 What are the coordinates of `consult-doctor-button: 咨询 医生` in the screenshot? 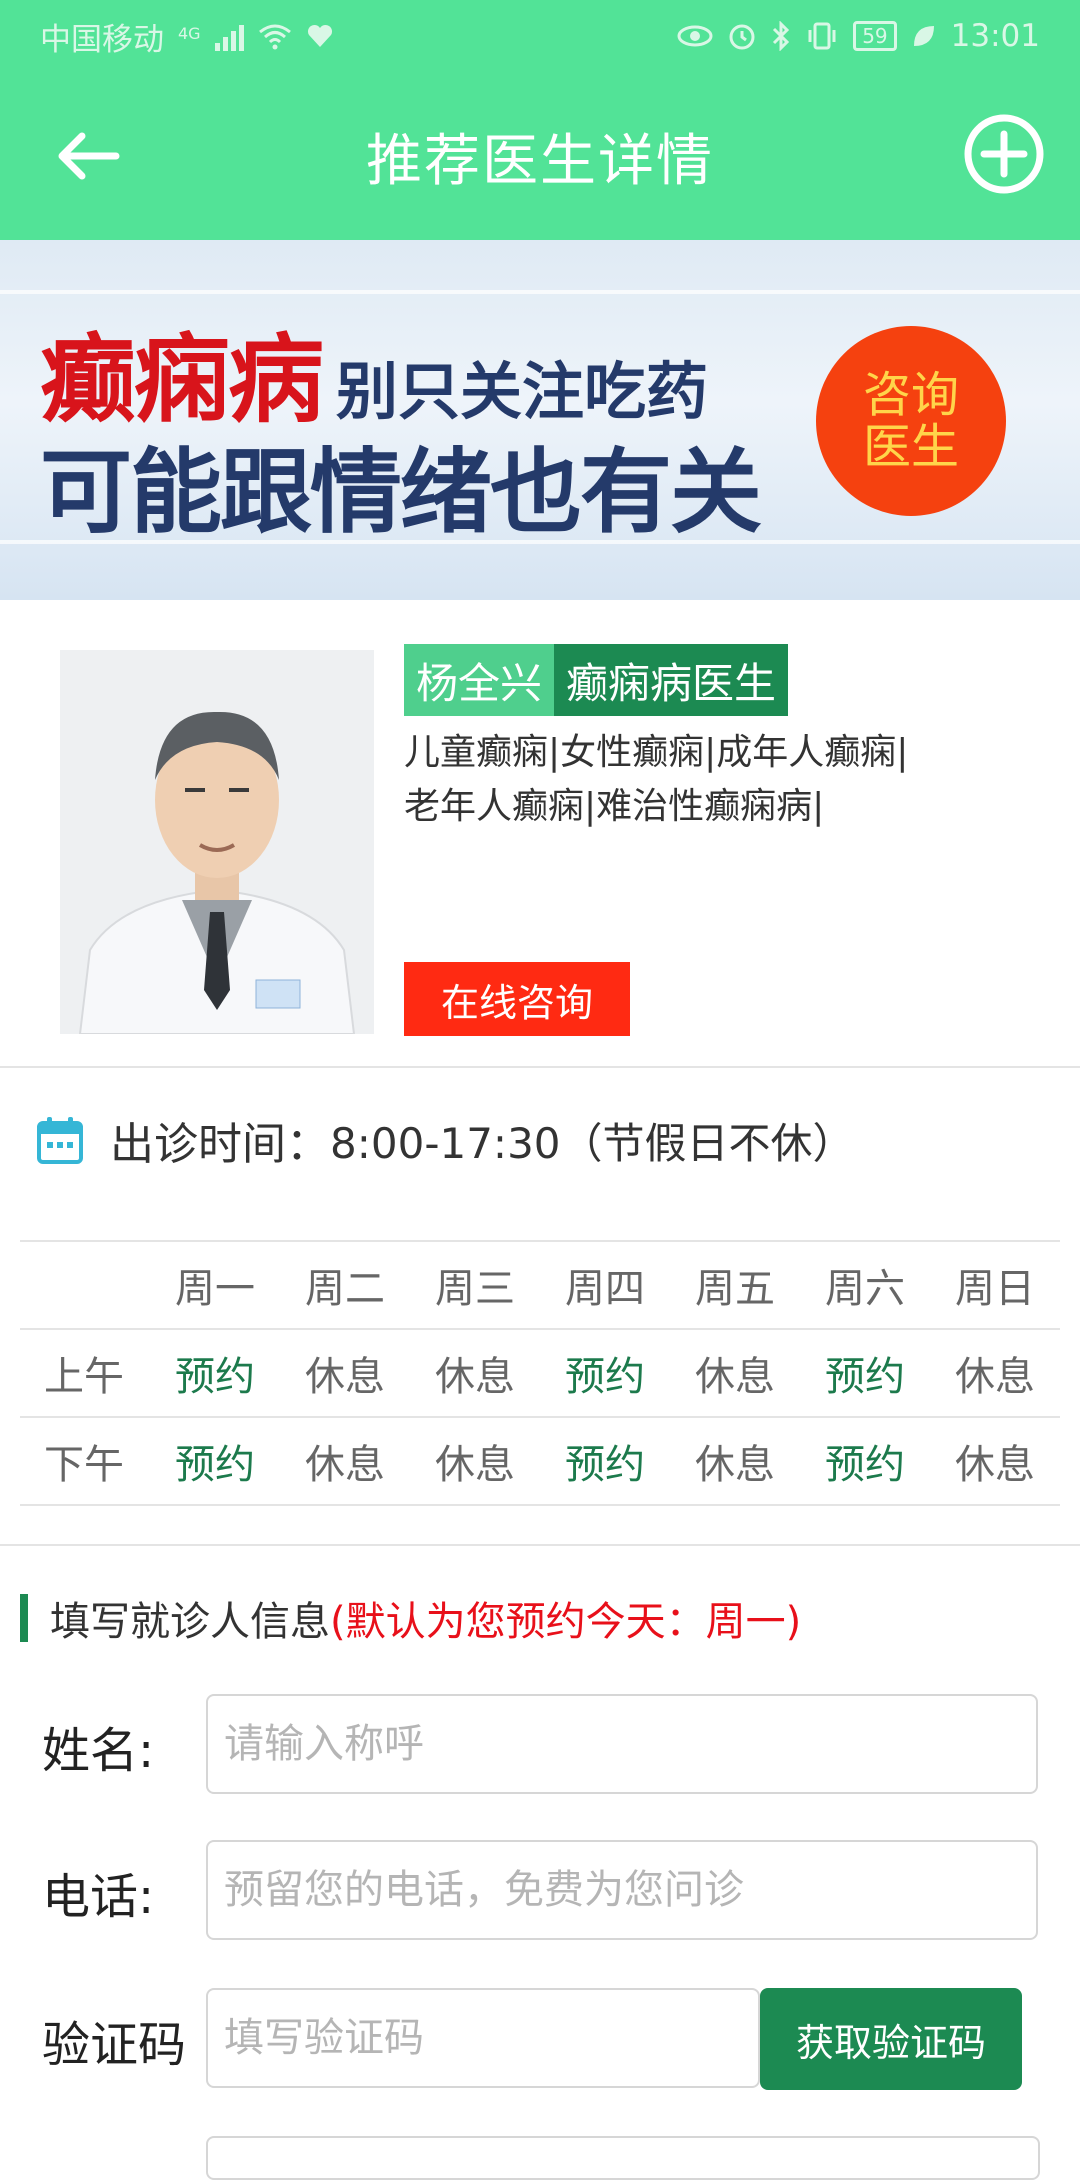 It's located at (911, 421).